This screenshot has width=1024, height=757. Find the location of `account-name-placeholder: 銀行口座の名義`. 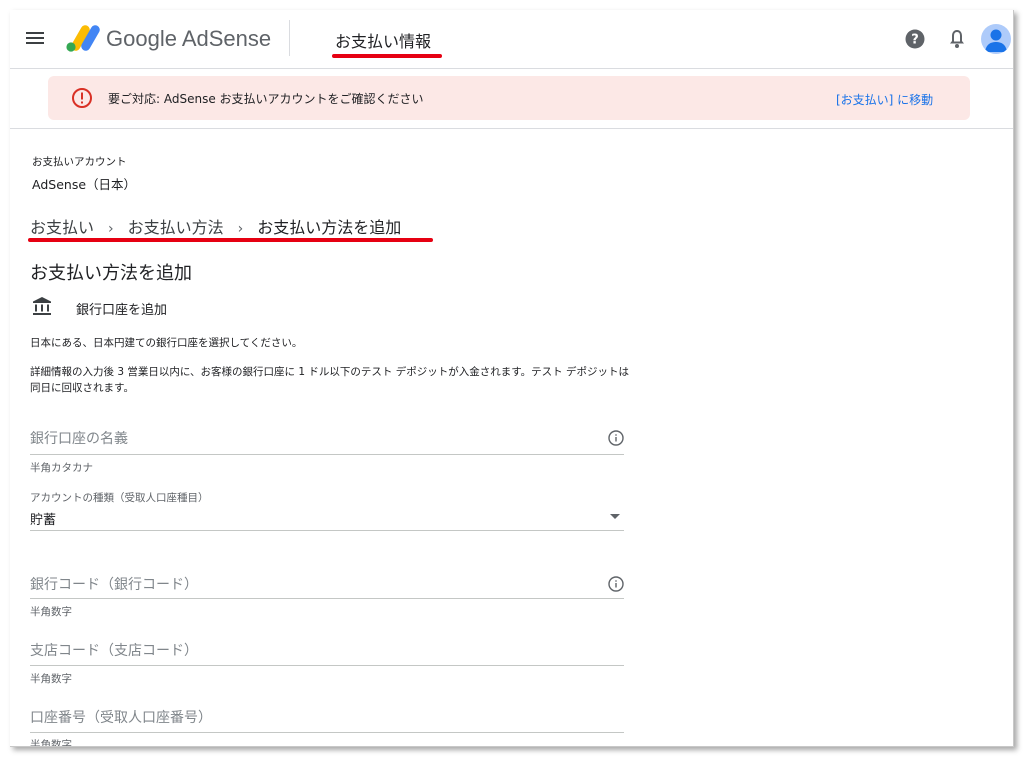

account-name-placeholder: 銀行口座の名義 is located at coordinates (79, 439).